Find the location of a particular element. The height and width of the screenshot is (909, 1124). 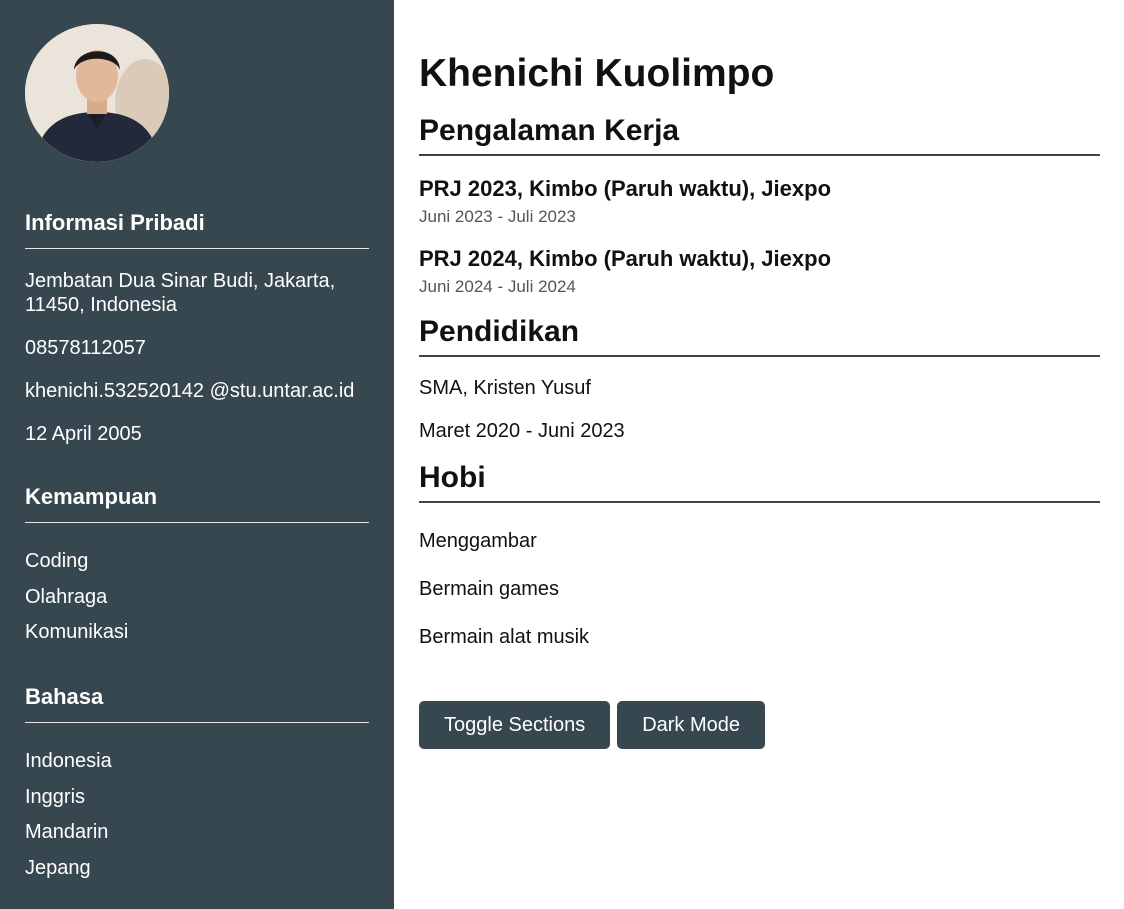

dark-mode-button: Dark Mode is located at coordinates (691, 725).